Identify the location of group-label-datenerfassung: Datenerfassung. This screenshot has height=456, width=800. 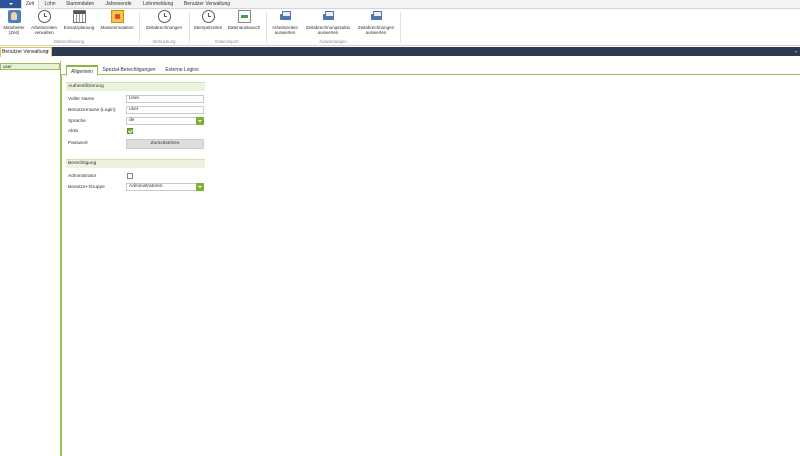
(69, 41).